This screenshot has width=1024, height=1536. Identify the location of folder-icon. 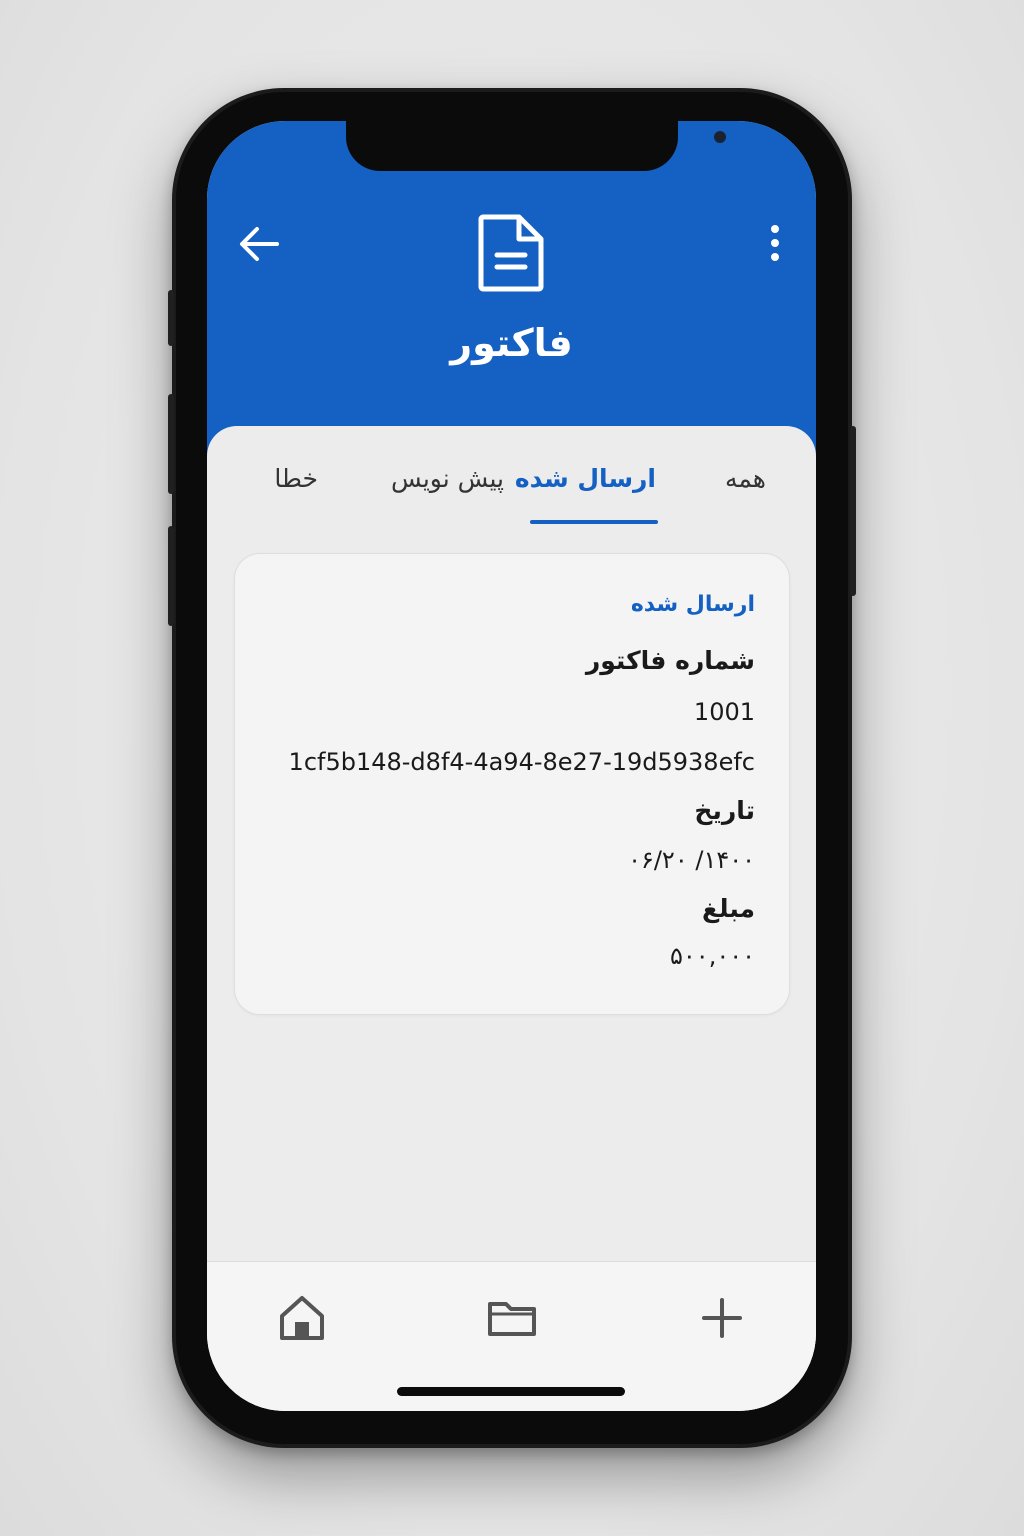
(512, 1319).